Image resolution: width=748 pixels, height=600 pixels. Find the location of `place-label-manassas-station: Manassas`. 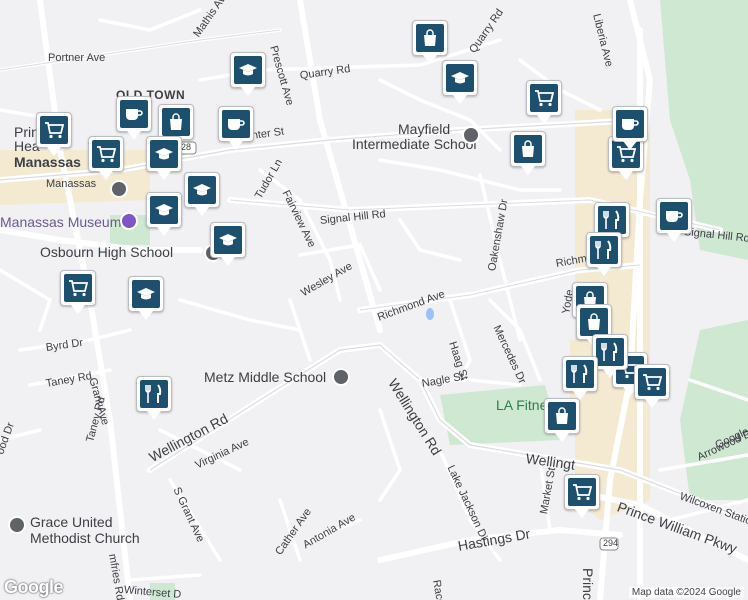

place-label-manassas-station: Manassas is located at coordinates (71, 184).